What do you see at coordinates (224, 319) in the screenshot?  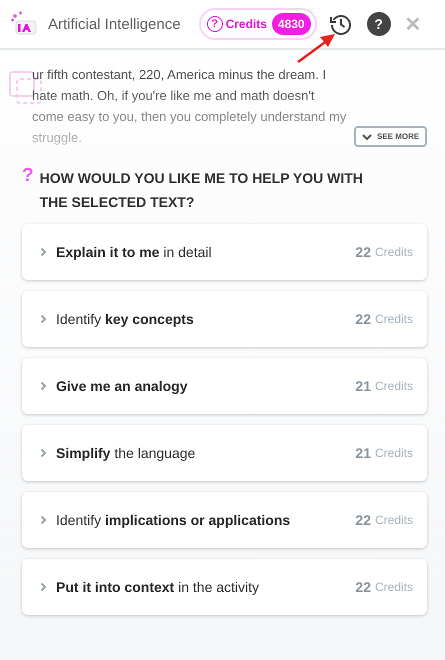 I see `option-card: Identify key concepts 22 Credits` at bounding box center [224, 319].